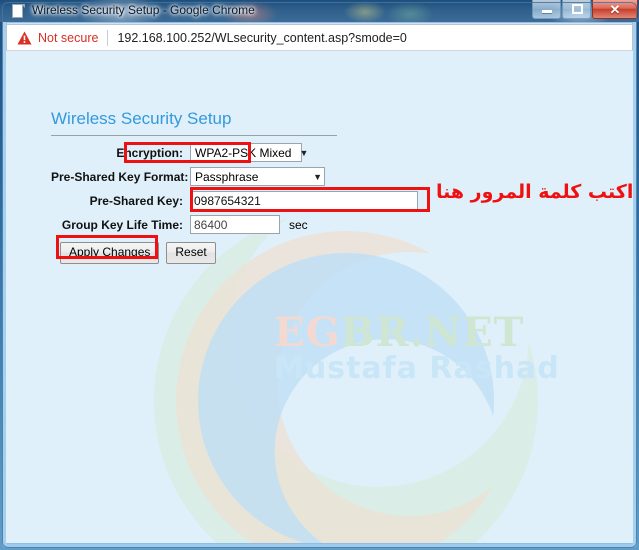  What do you see at coordinates (194, 135) in the screenshot?
I see `title-divider` at bounding box center [194, 135].